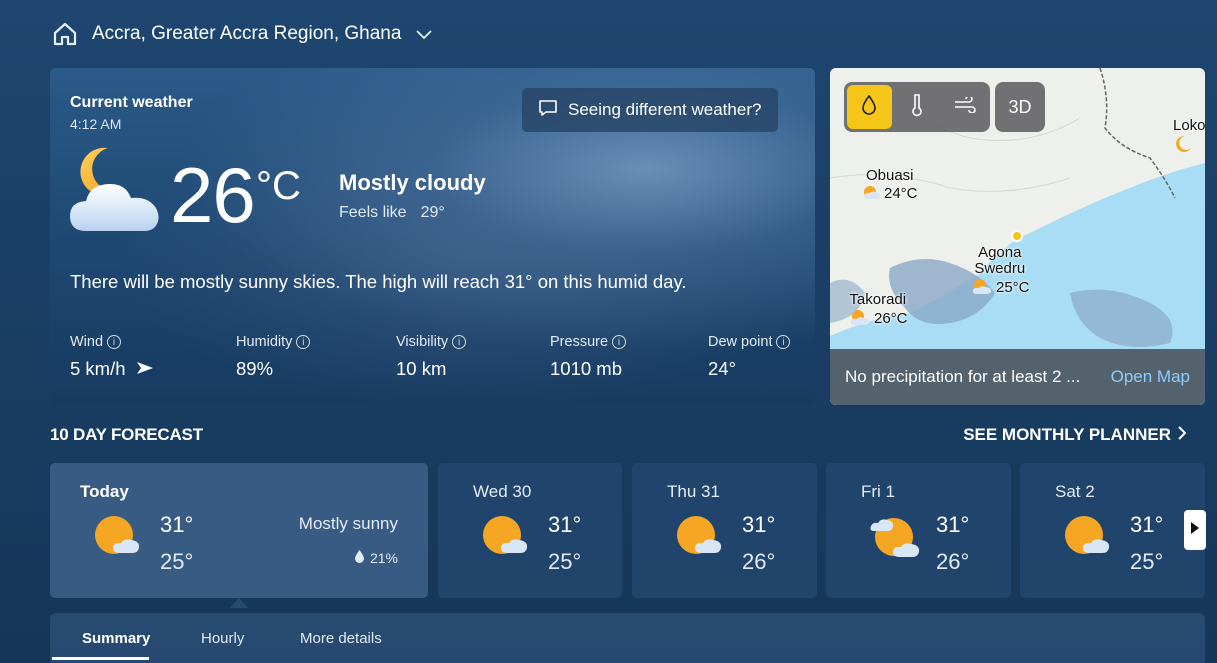 This screenshot has width=1217, height=663. Describe the element at coordinates (897, 540) in the screenshot. I see `partly-cloudy-icon` at that location.